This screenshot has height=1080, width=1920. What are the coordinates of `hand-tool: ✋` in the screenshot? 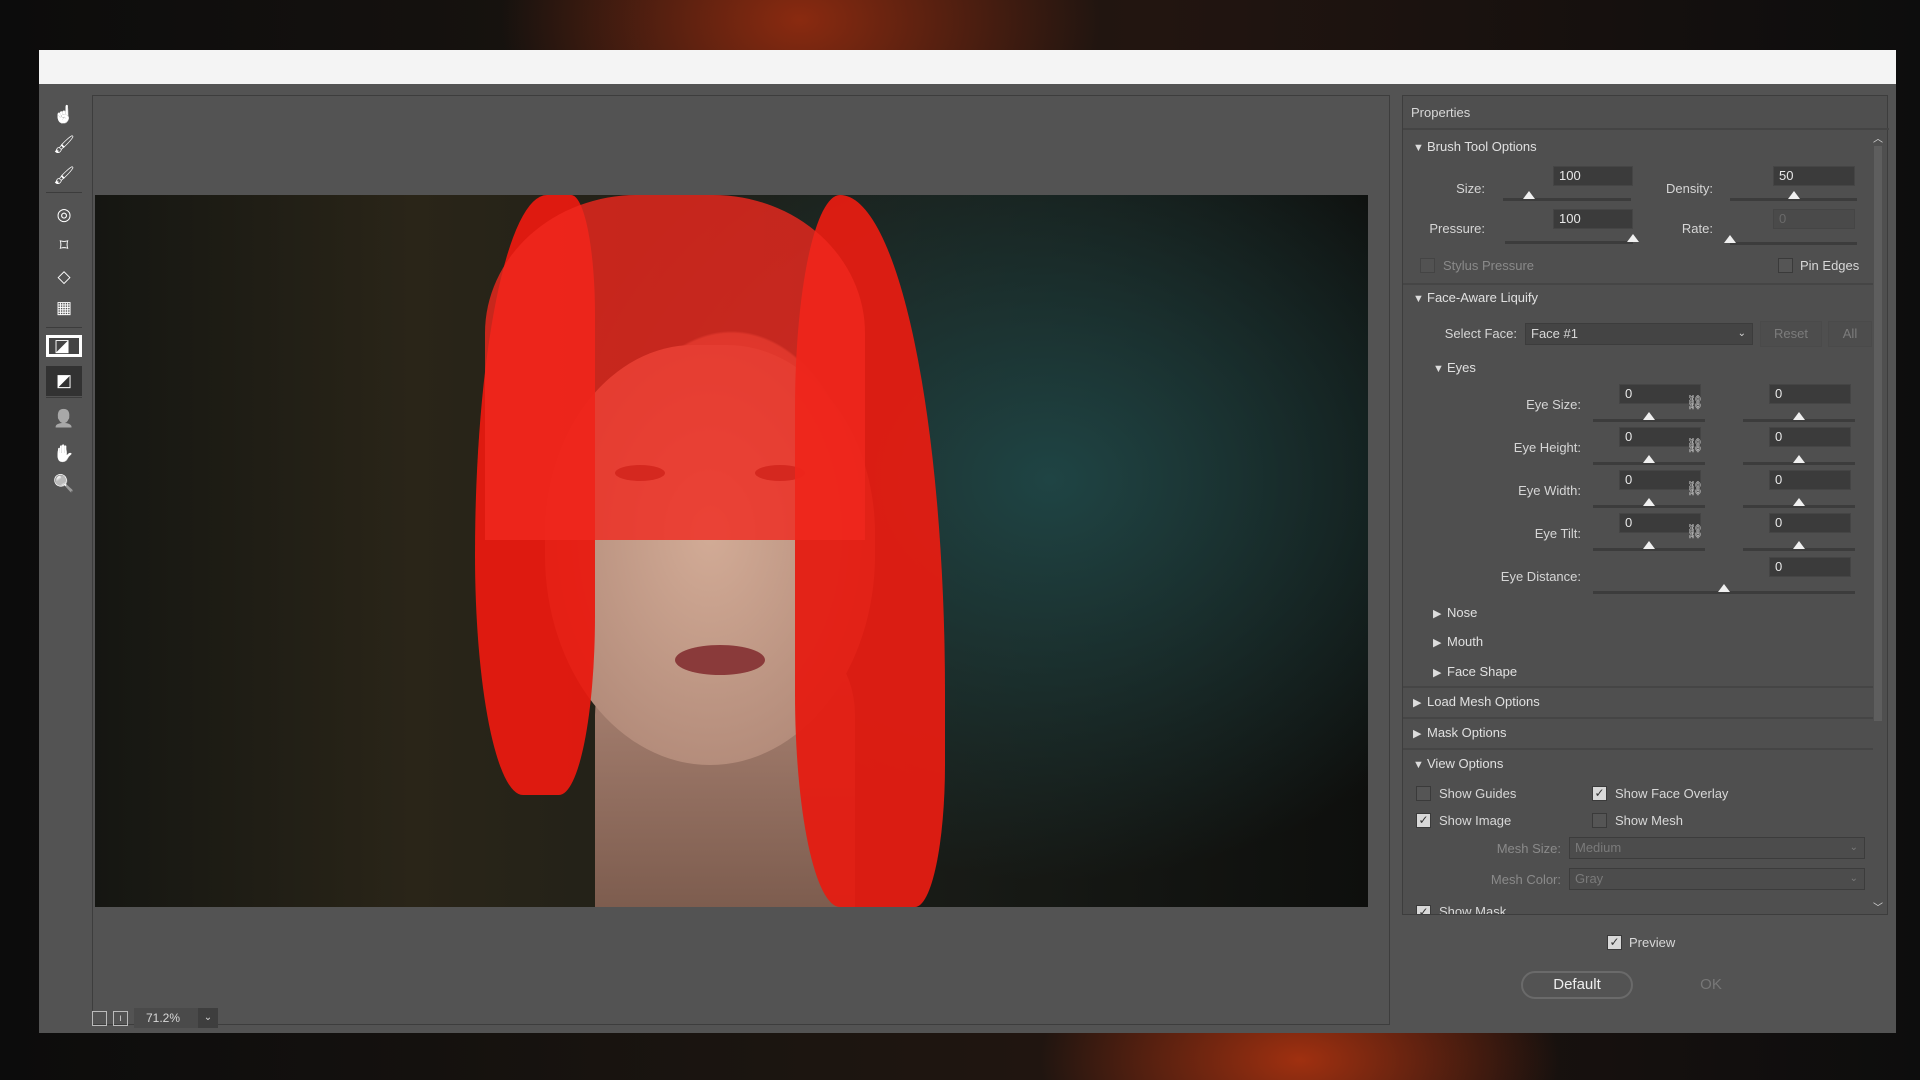 It's located at (64, 454).